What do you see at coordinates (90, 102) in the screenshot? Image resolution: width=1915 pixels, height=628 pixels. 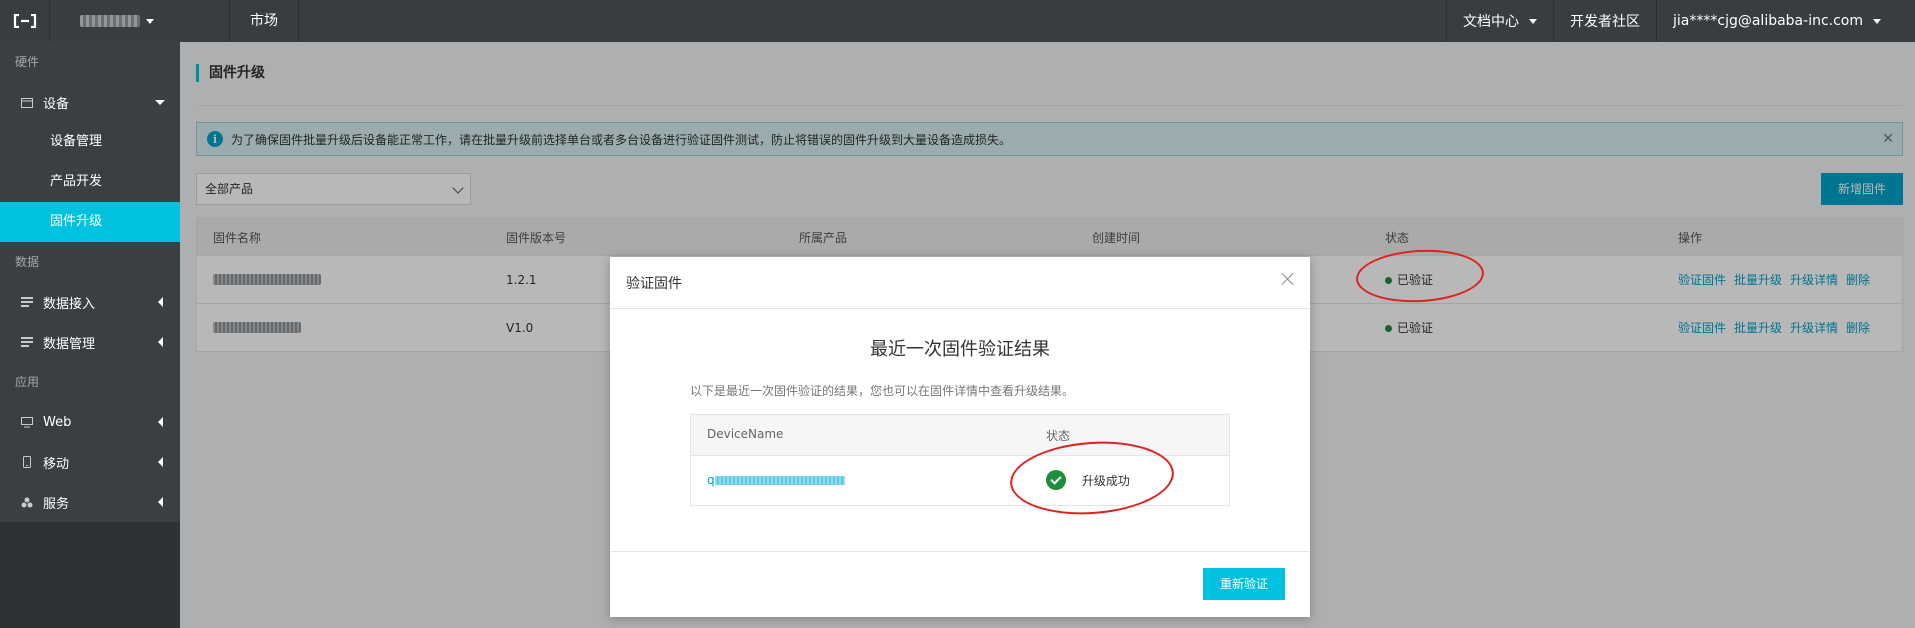 I see `sidebar-item-device: 设备` at bounding box center [90, 102].